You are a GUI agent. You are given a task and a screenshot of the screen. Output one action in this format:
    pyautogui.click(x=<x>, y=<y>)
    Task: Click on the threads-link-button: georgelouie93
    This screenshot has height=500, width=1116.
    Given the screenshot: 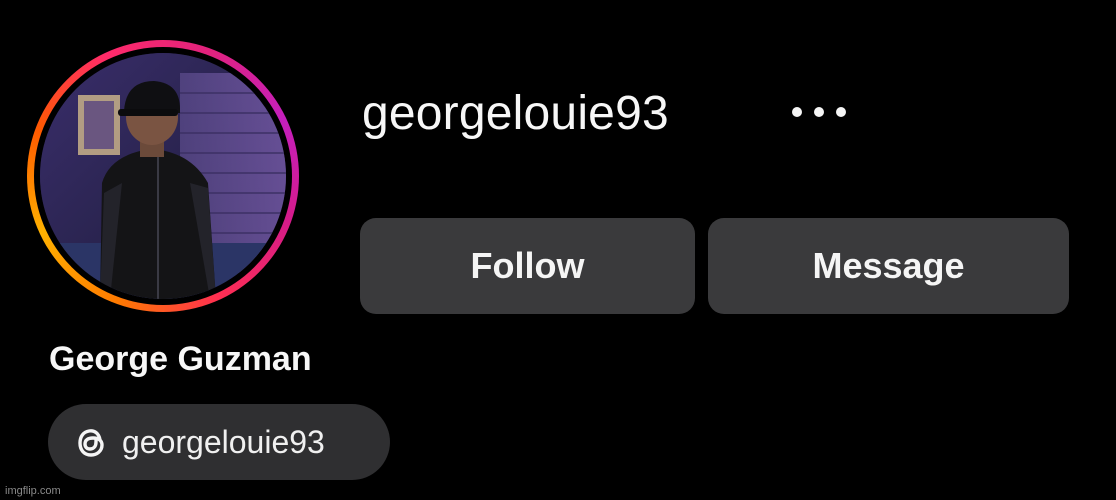 What is the action you would take?
    pyautogui.click(x=219, y=442)
    